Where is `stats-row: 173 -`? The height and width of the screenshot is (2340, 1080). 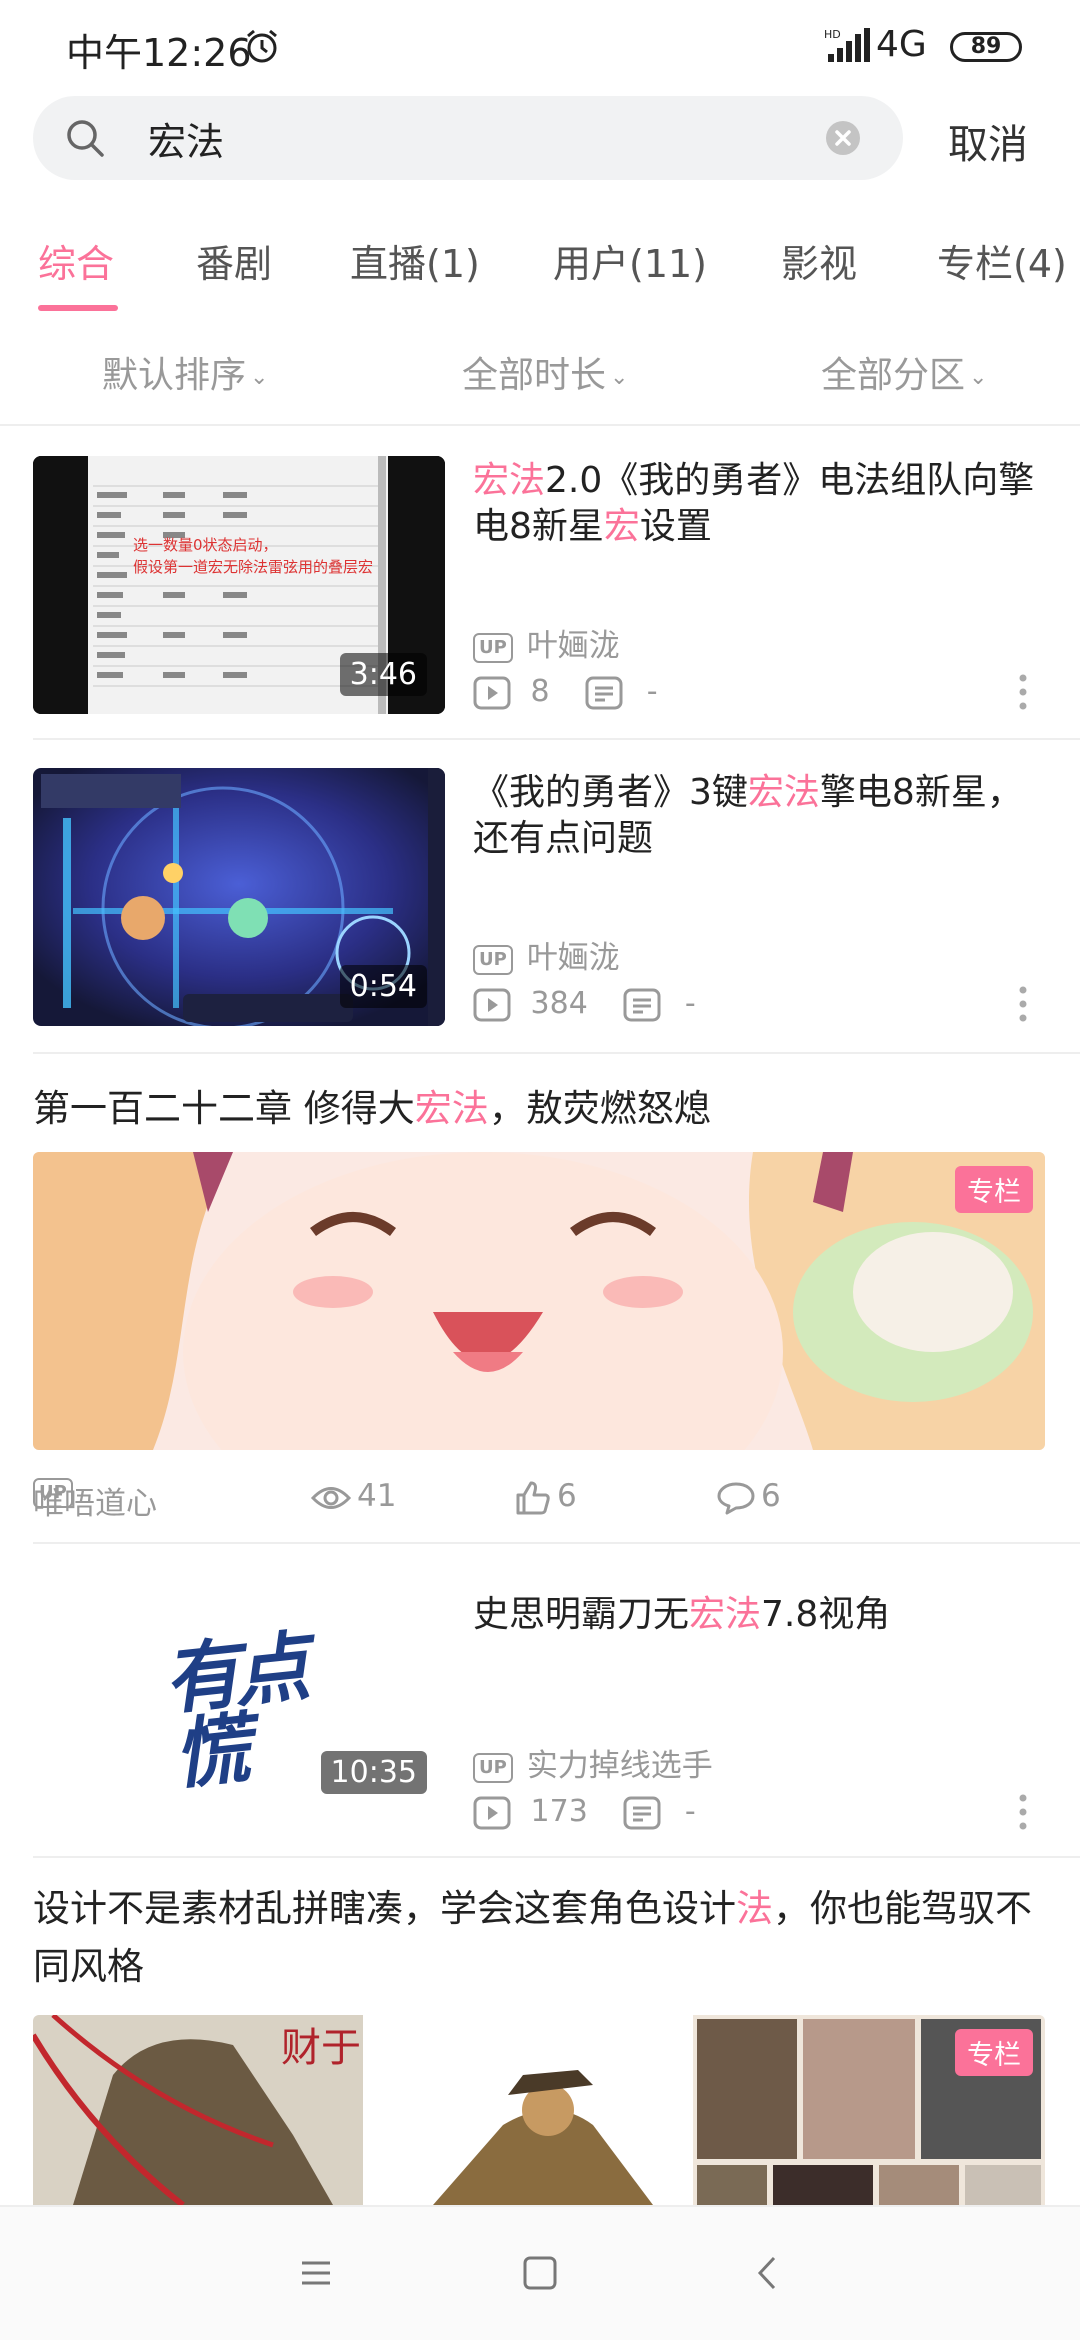
stats-row: 173 - is located at coordinates (584, 1812).